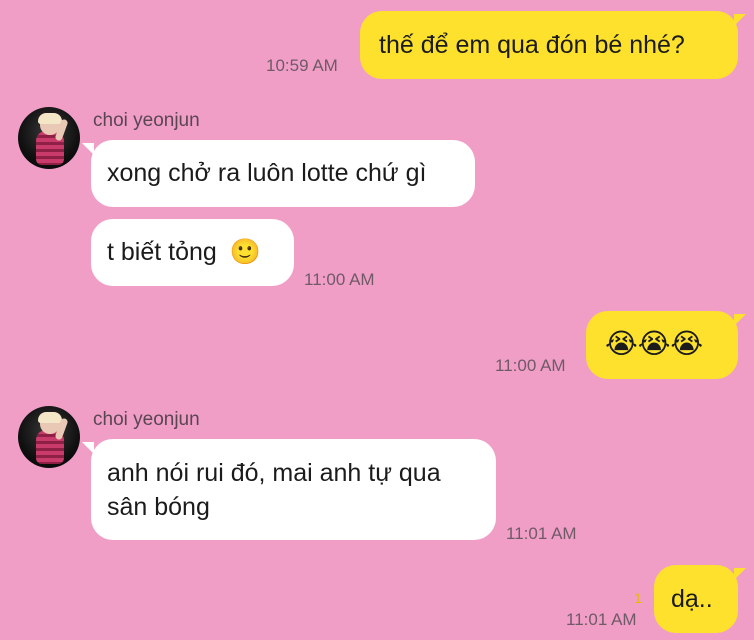 This screenshot has width=754, height=640. Describe the element at coordinates (293, 489) in the screenshot. I see `incoming-message-bubble: anh nói rui đó, mai anh tự qua sân bóng` at that location.